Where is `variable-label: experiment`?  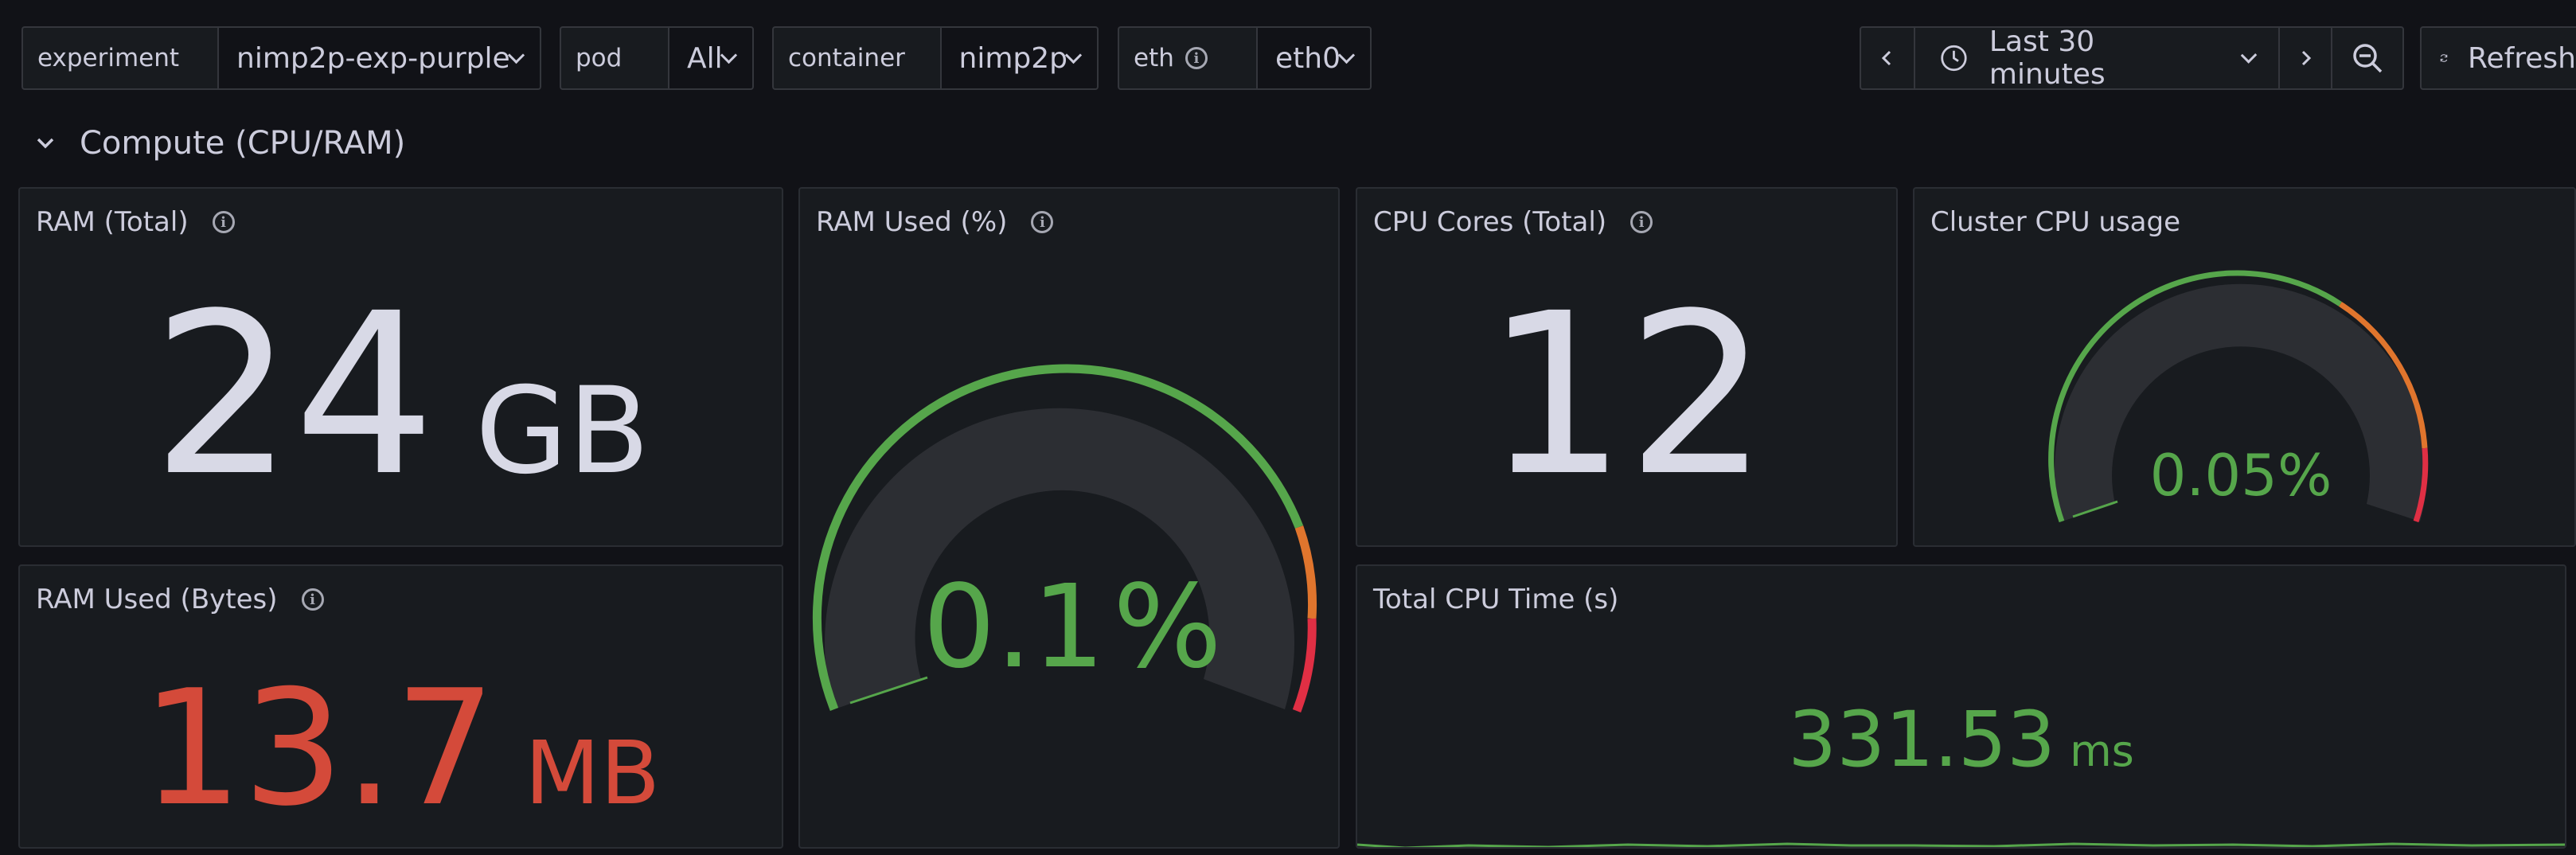
variable-label: experiment is located at coordinates (119, 58).